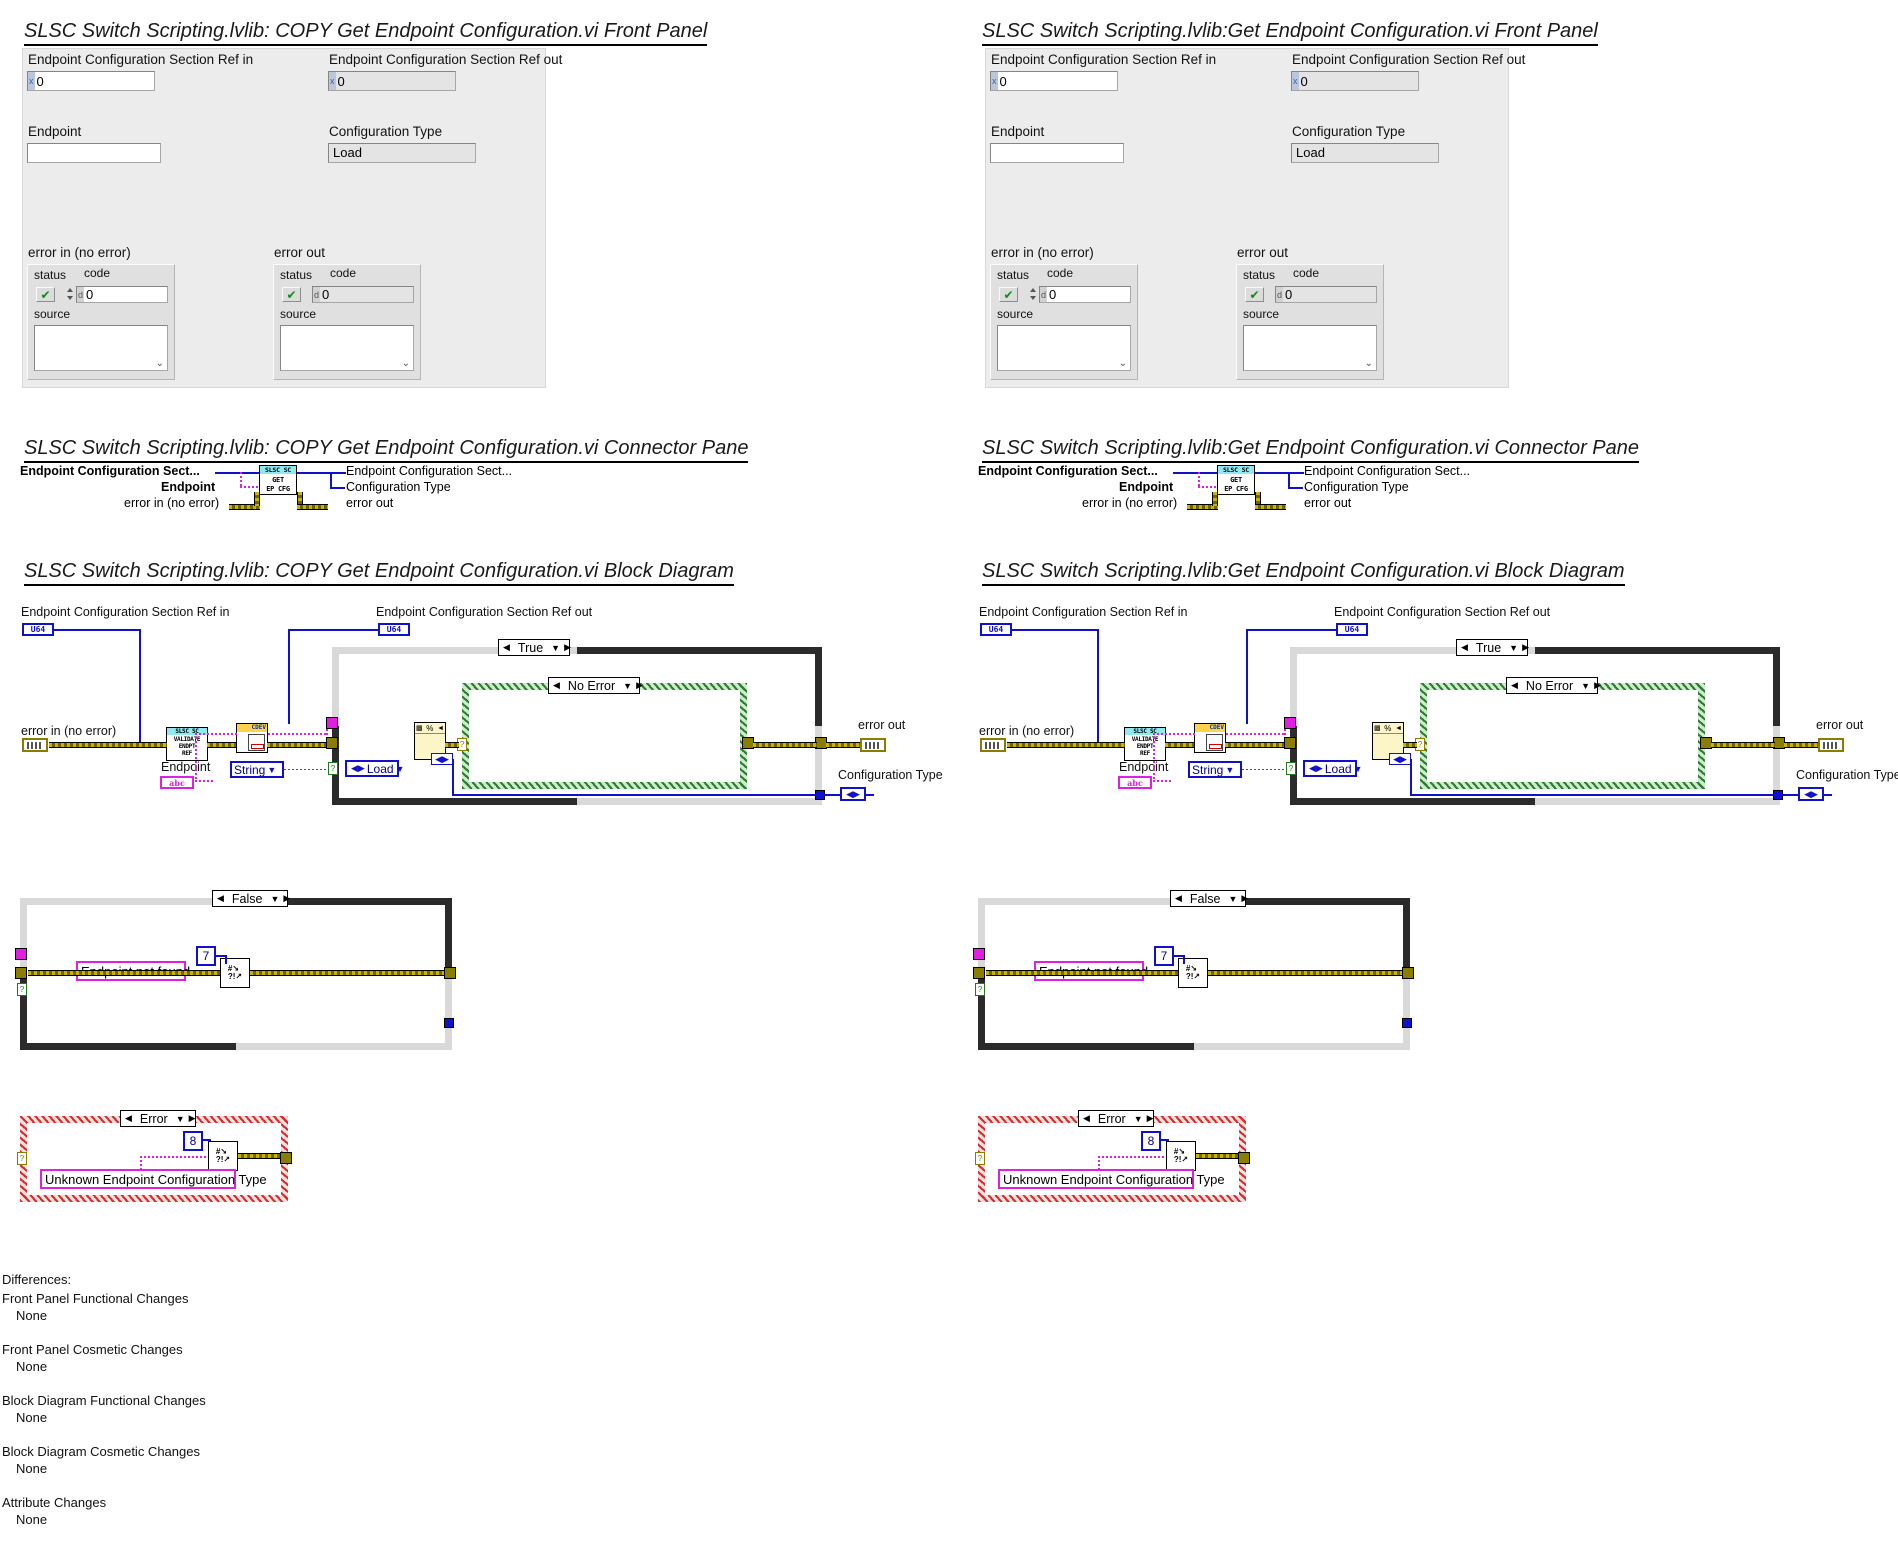 The width and height of the screenshot is (1898, 1545). I want to click on false-tunnel-error-out, so click(1408, 973).